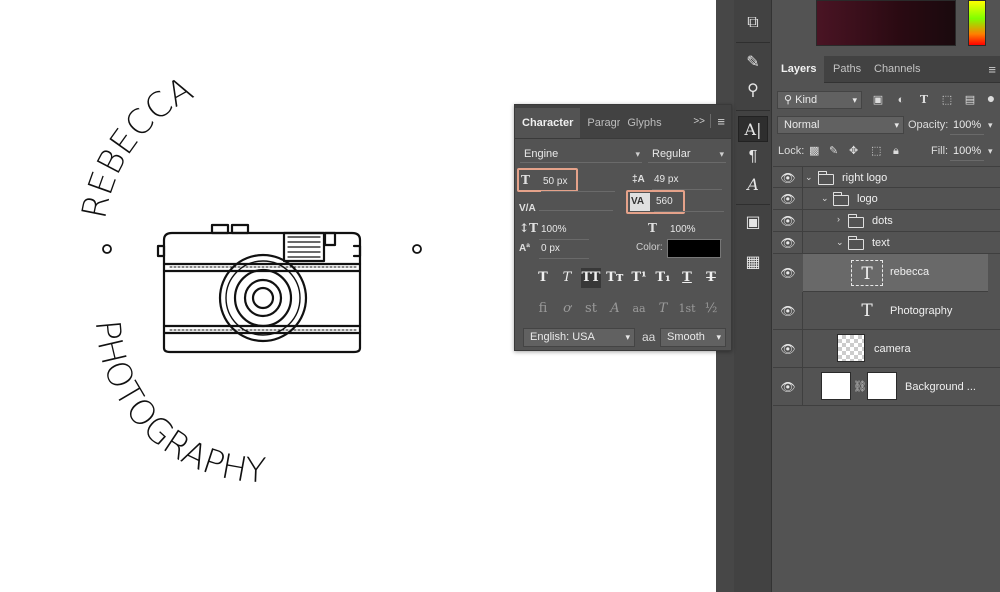 This screenshot has width=1000, height=592. I want to click on adjustments-icon: ▦, so click(753, 263).